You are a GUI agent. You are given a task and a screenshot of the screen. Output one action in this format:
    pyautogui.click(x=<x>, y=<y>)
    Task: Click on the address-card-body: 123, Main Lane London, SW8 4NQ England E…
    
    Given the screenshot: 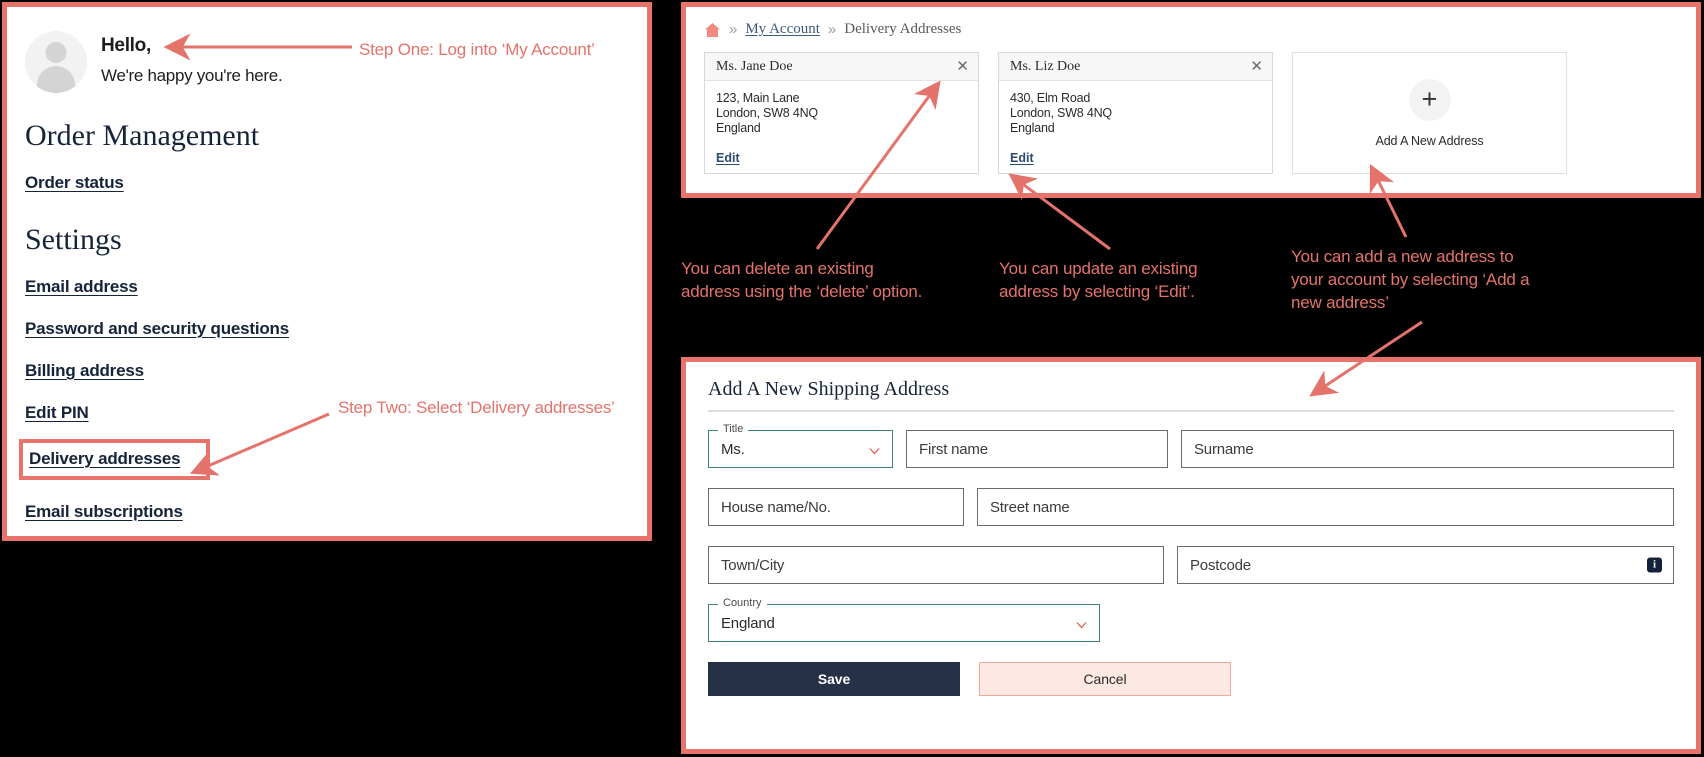 What is the action you would take?
    pyautogui.click(x=841, y=127)
    